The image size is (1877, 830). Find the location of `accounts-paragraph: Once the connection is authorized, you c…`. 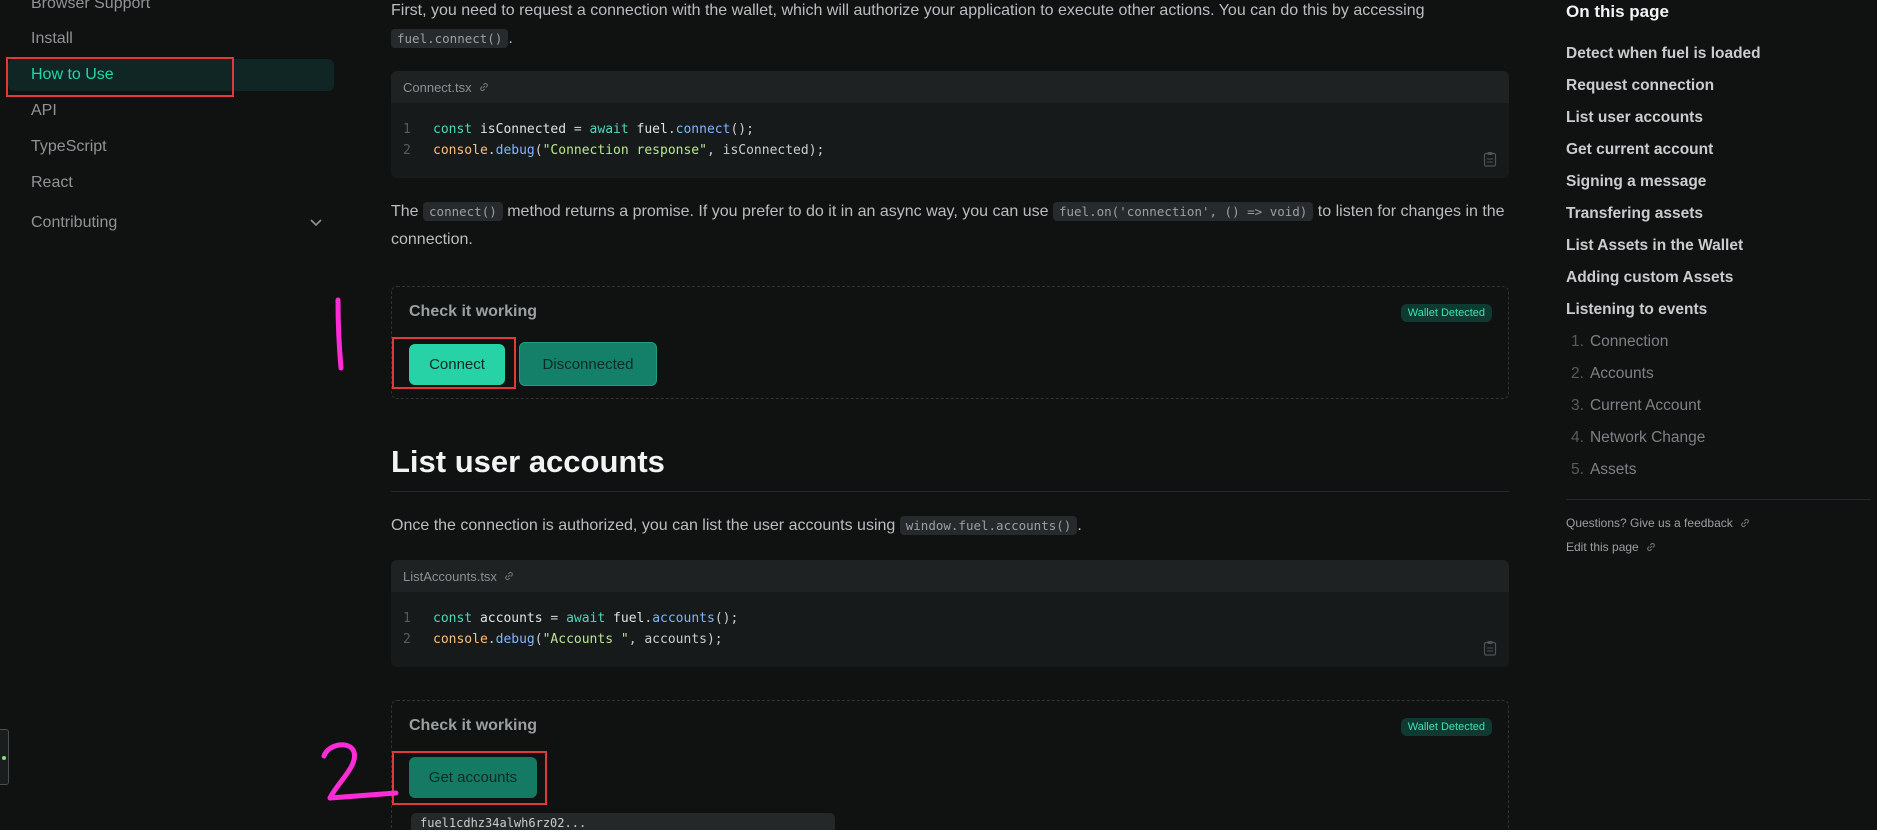

accounts-paragraph: Once the connection is authorized, you c… is located at coordinates (951, 526).